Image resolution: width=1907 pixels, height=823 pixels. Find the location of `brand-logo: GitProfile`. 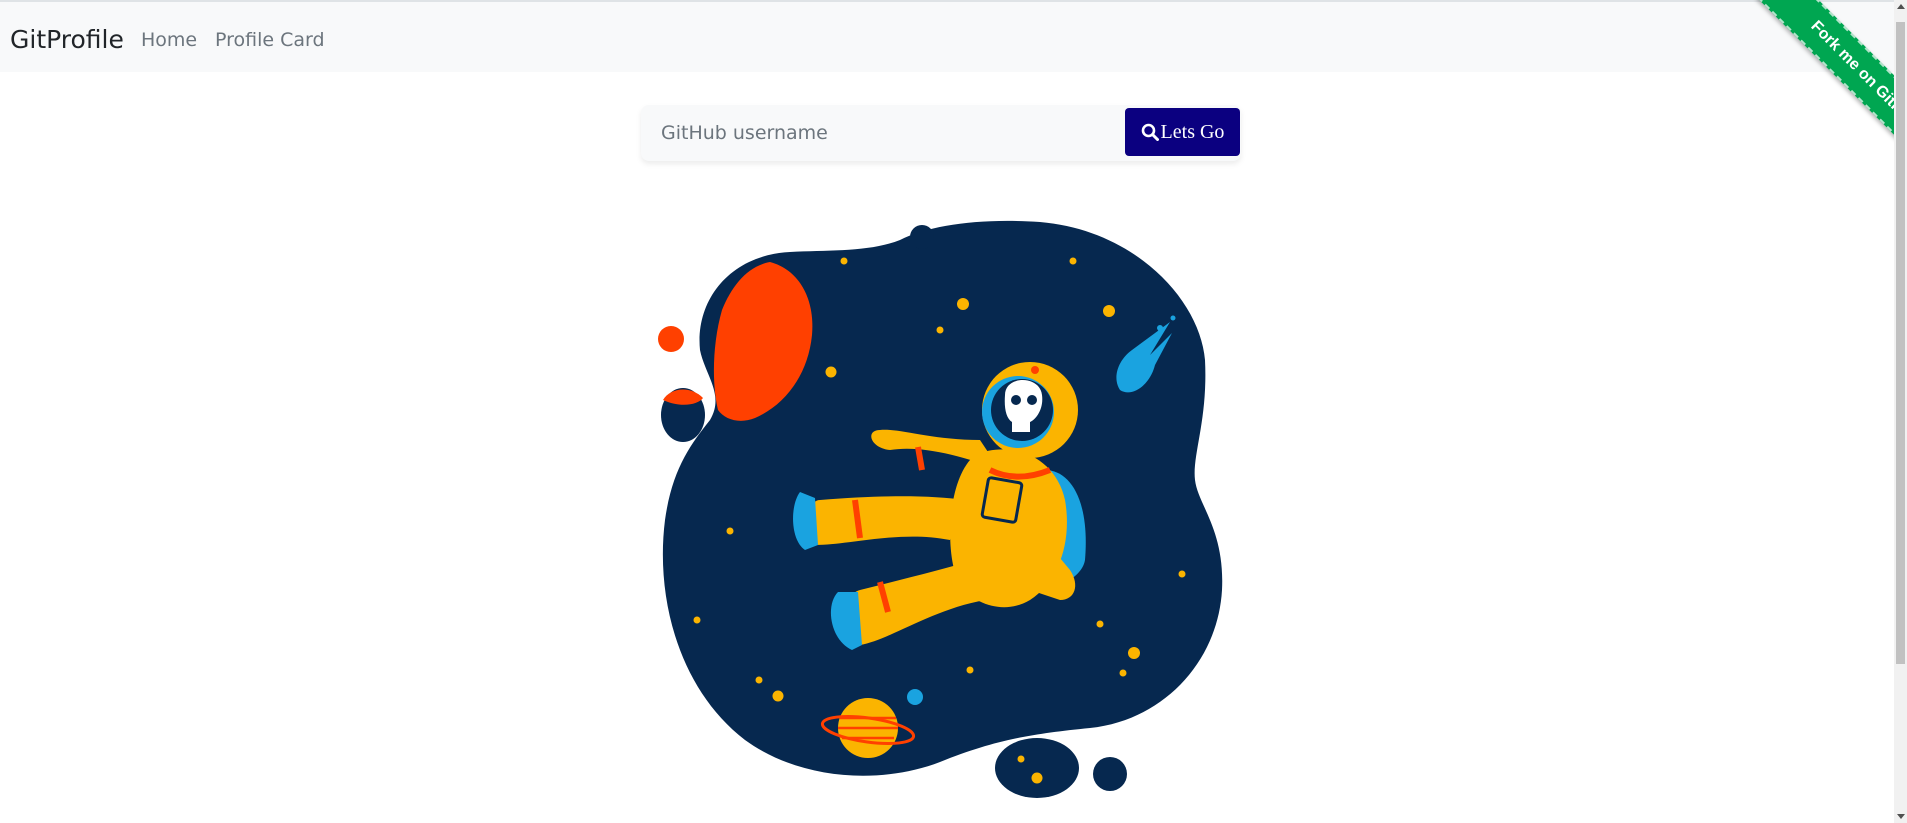

brand-logo: GitProfile is located at coordinates (67, 39).